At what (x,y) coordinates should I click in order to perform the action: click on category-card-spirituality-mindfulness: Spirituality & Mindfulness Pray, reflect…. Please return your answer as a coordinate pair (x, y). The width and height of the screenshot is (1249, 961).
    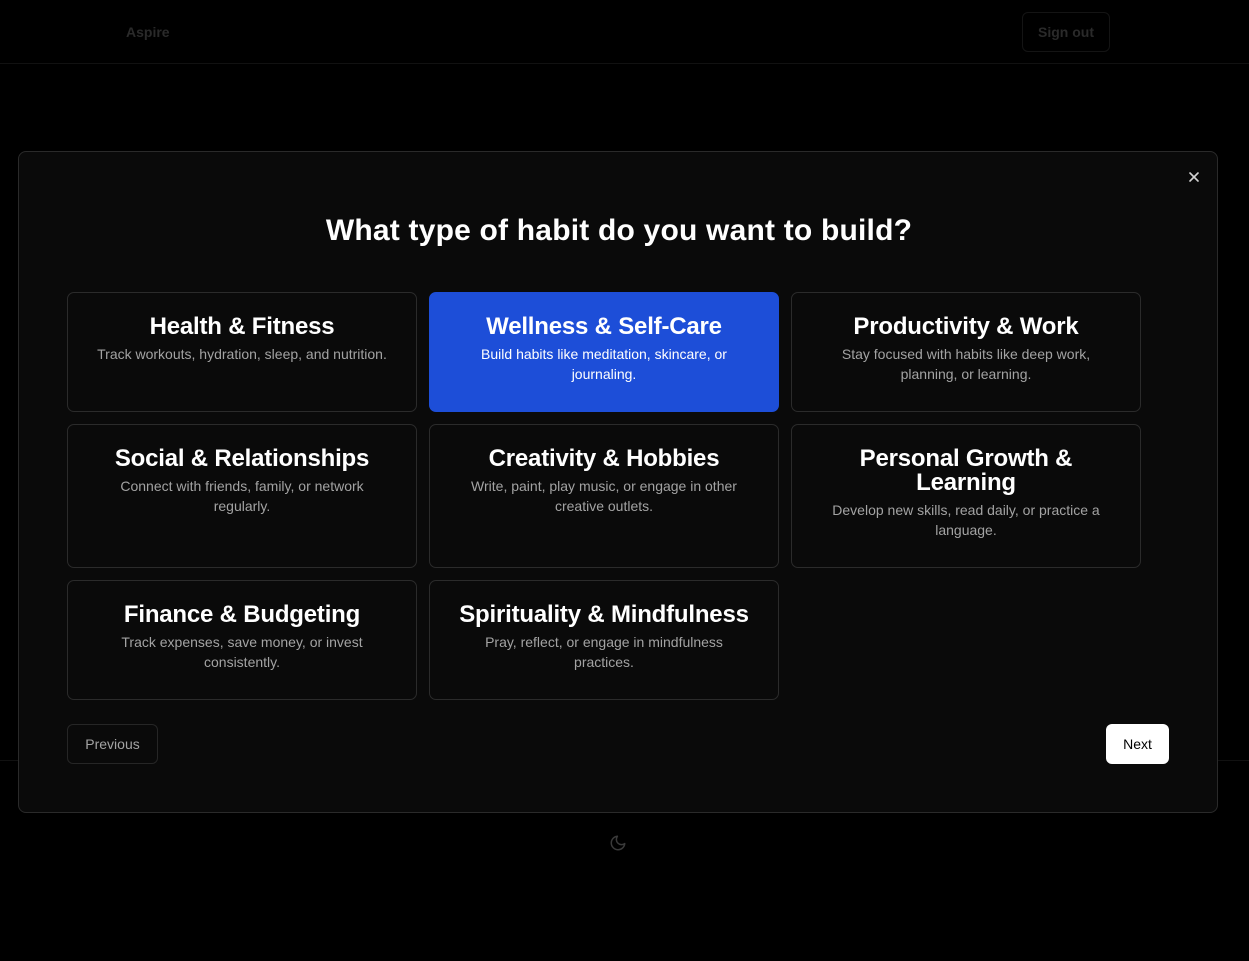
    Looking at the image, I should click on (604, 640).